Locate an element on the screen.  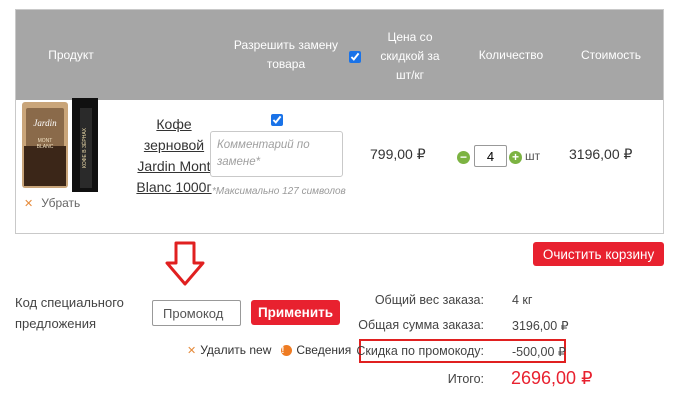
clear-cart-button: Очистить корзину is located at coordinates (598, 254).